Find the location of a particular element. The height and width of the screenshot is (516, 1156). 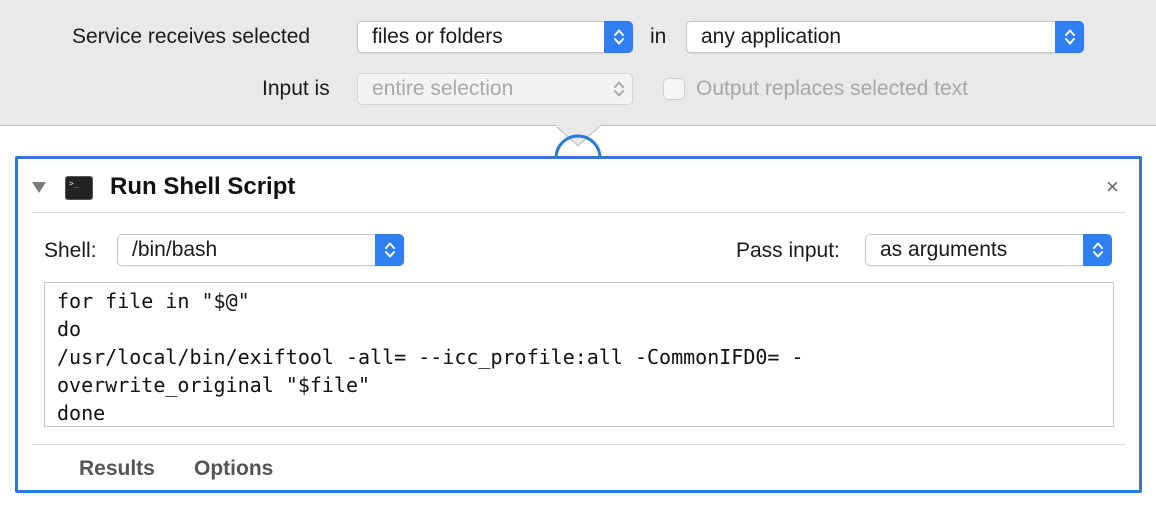

output-replaces-label: Output replaces selected text is located at coordinates (832, 88).